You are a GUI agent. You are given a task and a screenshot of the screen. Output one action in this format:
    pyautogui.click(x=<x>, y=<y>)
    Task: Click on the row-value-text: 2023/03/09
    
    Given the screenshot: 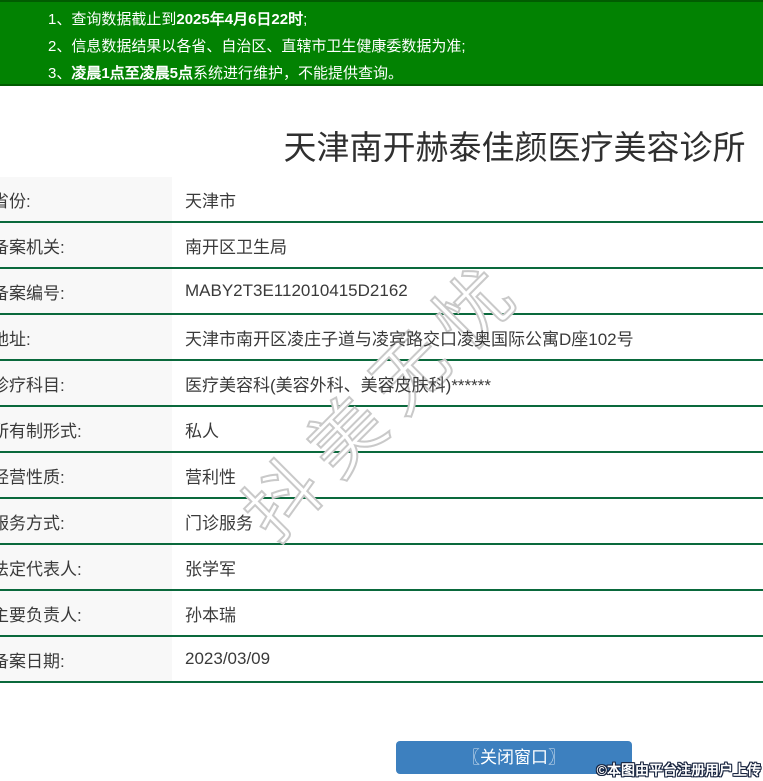 What is the action you would take?
    pyautogui.click(x=228, y=658)
    